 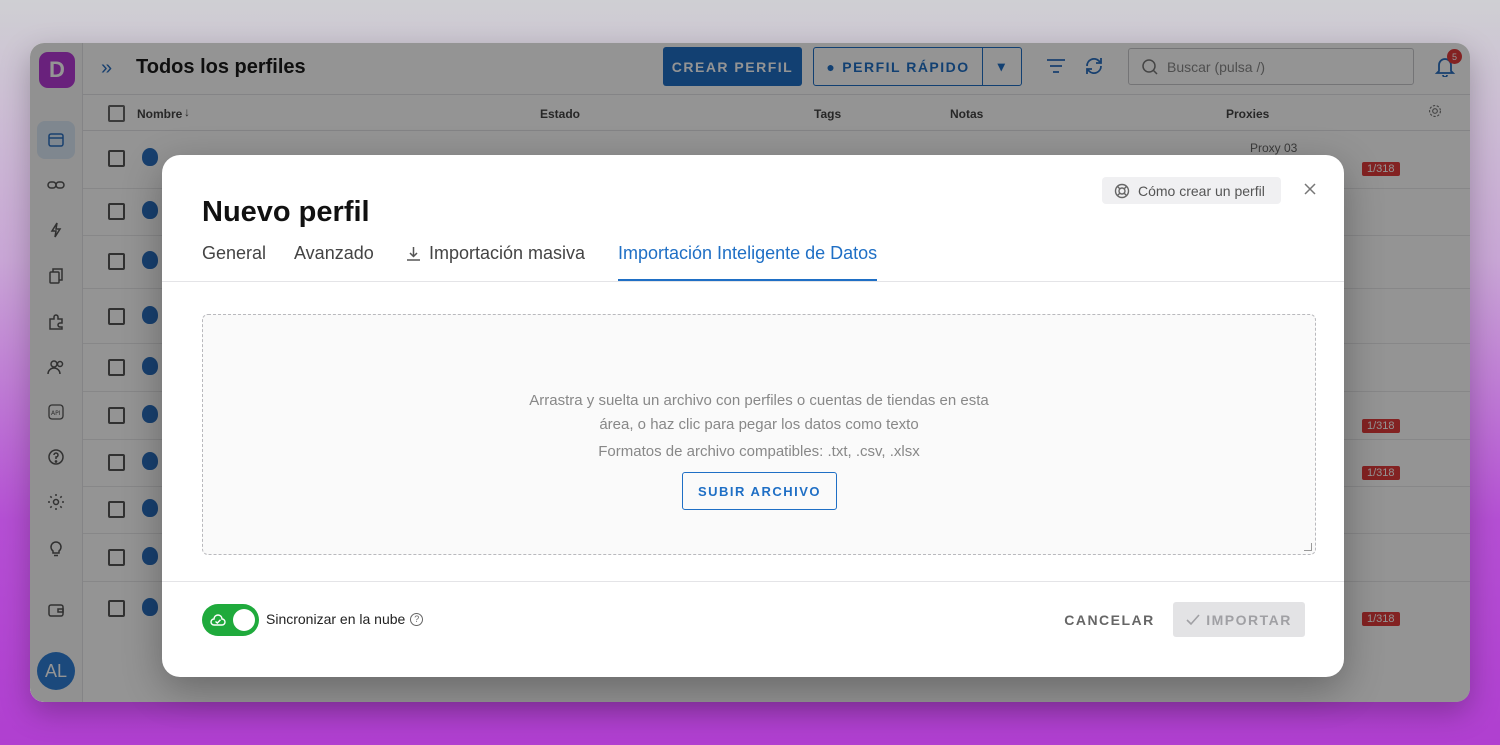 What do you see at coordinates (230, 620) in the screenshot?
I see `cloud-sync-toggle` at bounding box center [230, 620].